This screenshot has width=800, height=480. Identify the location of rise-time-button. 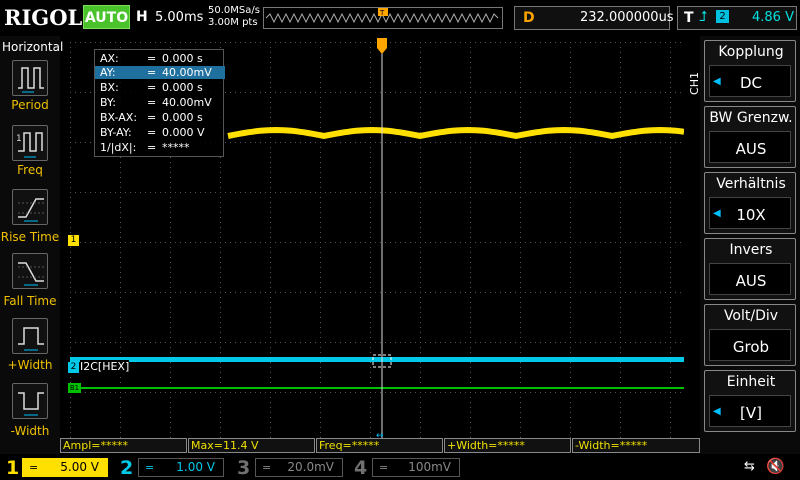
(30, 207).